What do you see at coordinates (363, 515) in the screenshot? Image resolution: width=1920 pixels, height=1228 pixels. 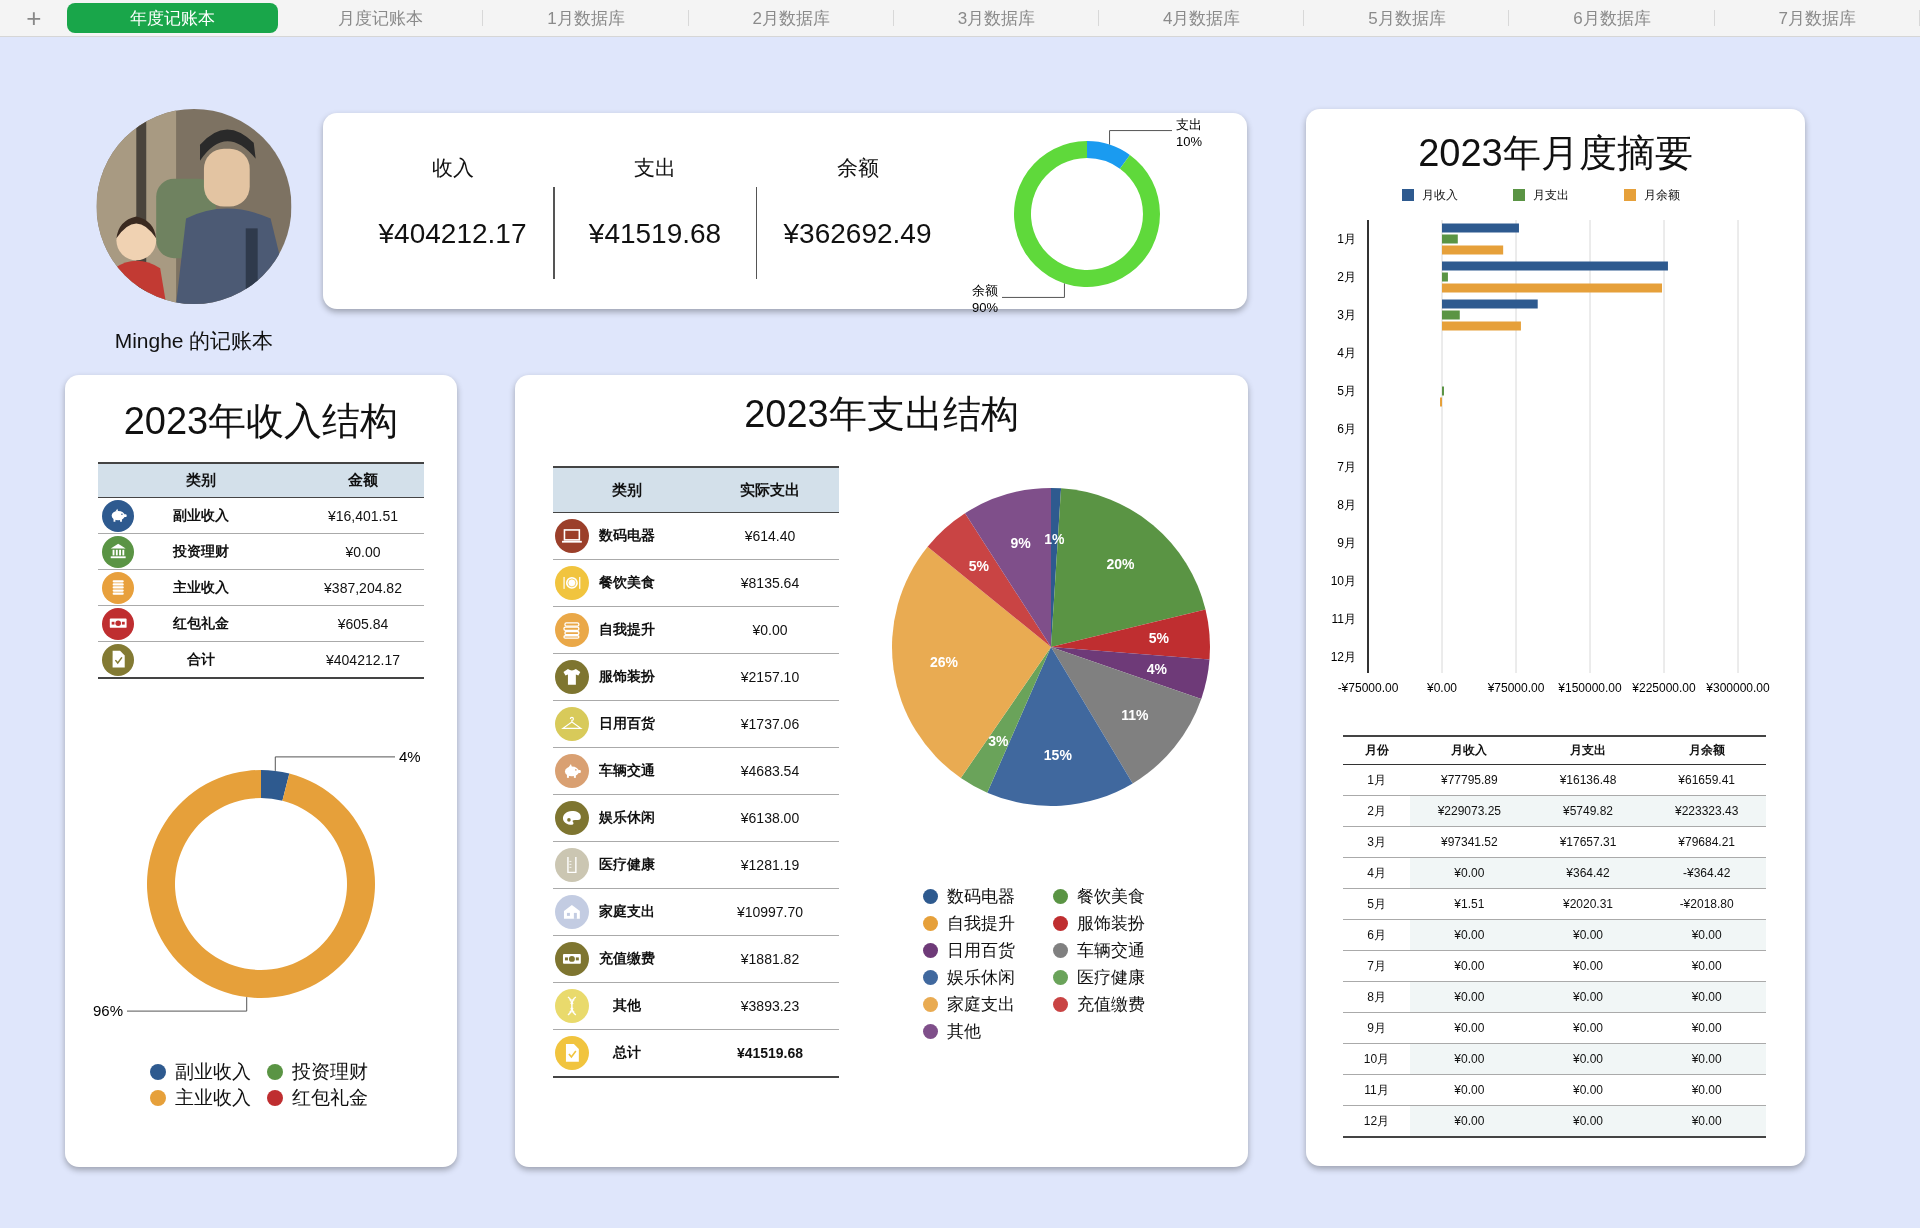 I see `amount-value: ¥16,401.51` at bounding box center [363, 515].